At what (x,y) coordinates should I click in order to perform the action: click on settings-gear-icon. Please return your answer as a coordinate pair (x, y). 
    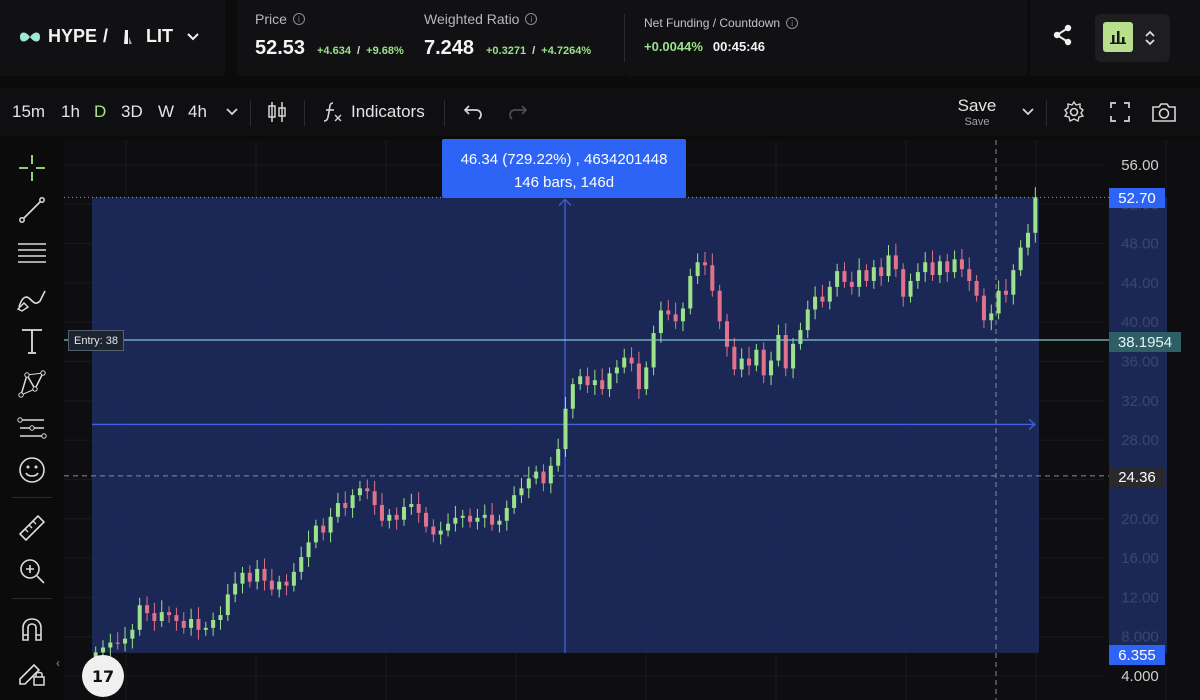
    Looking at the image, I should click on (1074, 112).